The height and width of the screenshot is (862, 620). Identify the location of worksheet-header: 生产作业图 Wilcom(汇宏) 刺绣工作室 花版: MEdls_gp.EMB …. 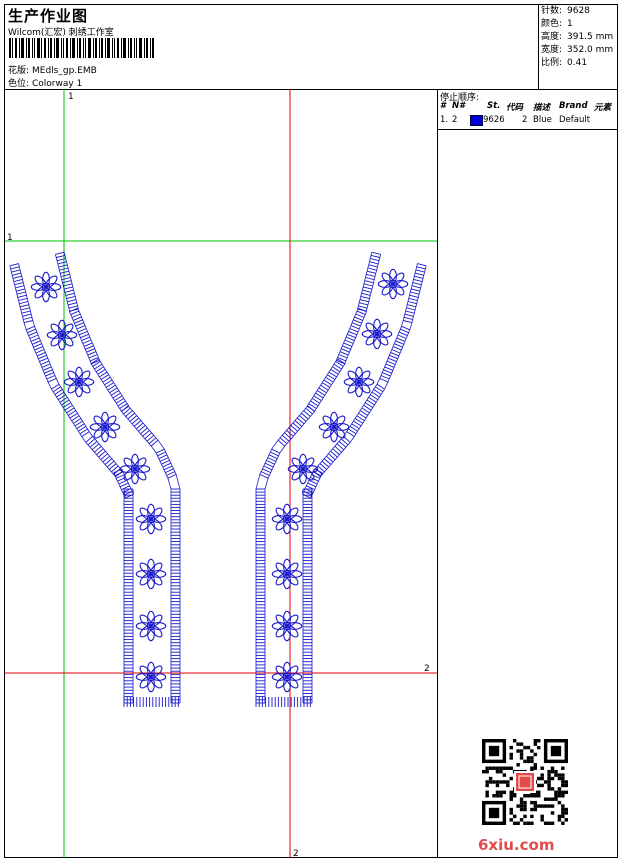
(311, 47).